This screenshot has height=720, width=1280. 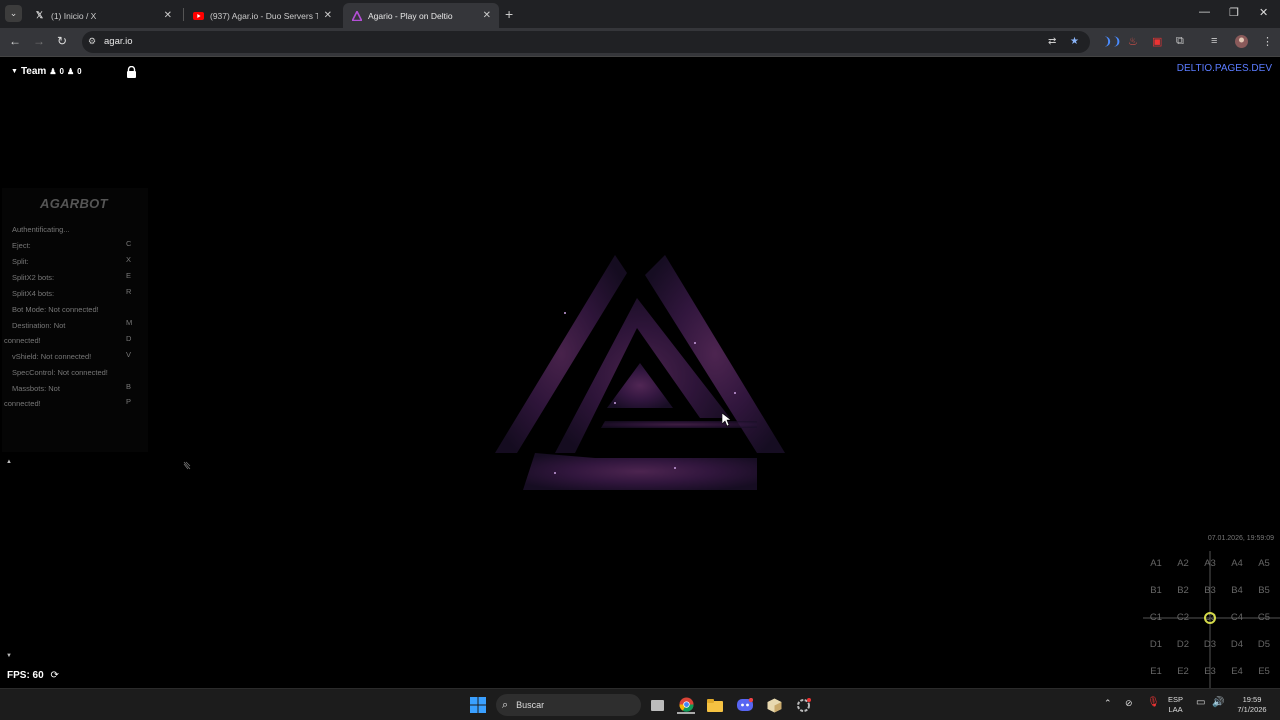 I want to click on deltio-site-link: DELTIO.PAGES.DEV, so click(x=1224, y=68).